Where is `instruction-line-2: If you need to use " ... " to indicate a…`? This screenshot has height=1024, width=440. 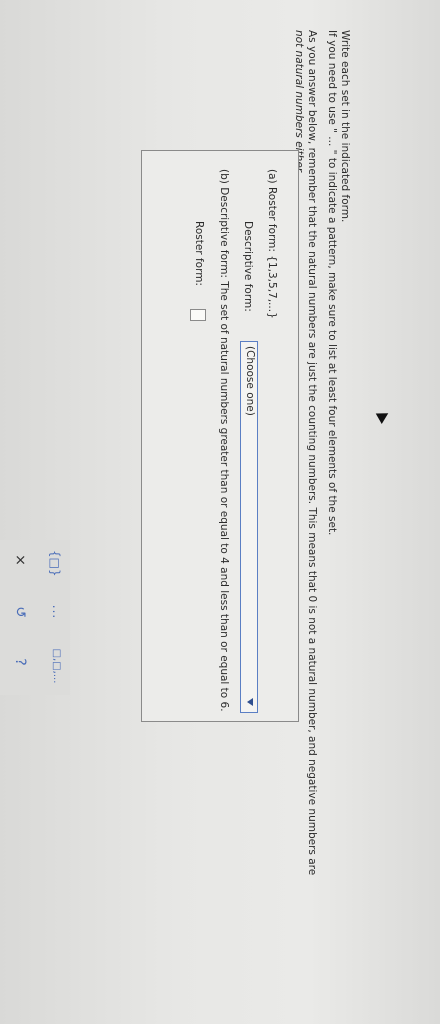
instruction-line-2: If you need to use " ... " to indicate a… is located at coordinates (332, 283).